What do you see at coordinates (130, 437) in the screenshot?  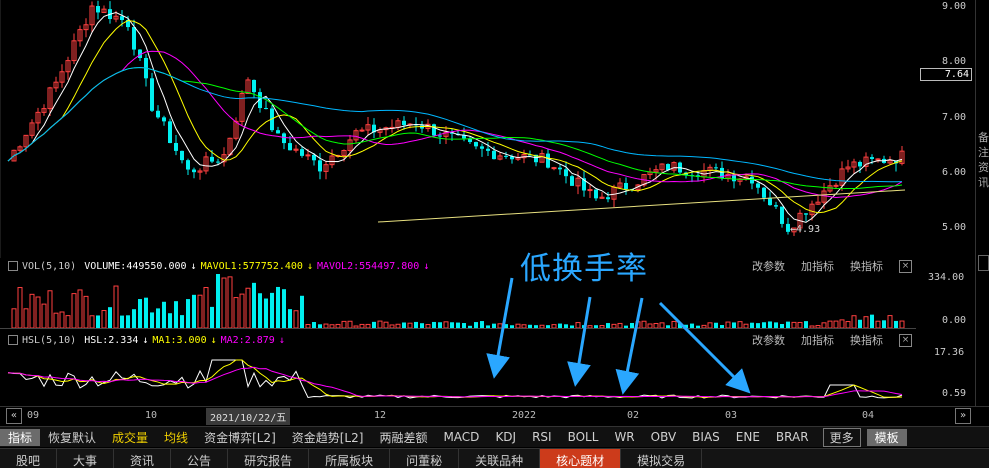 I see `toolbar-volume: 成交量` at bounding box center [130, 437].